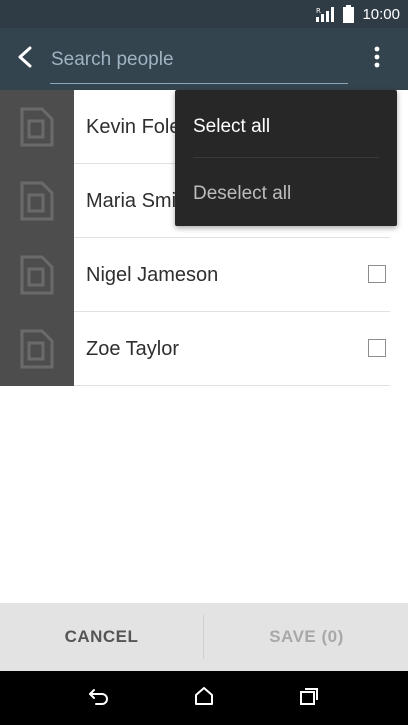  What do you see at coordinates (204, 349) in the screenshot?
I see `list-item: Zoe Taylor` at bounding box center [204, 349].